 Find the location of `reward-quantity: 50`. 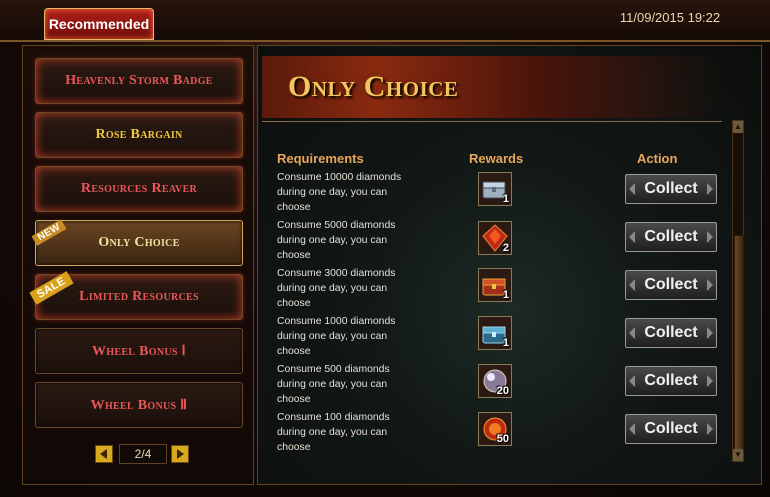

reward-quantity: 50 is located at coordinates (502, 439).